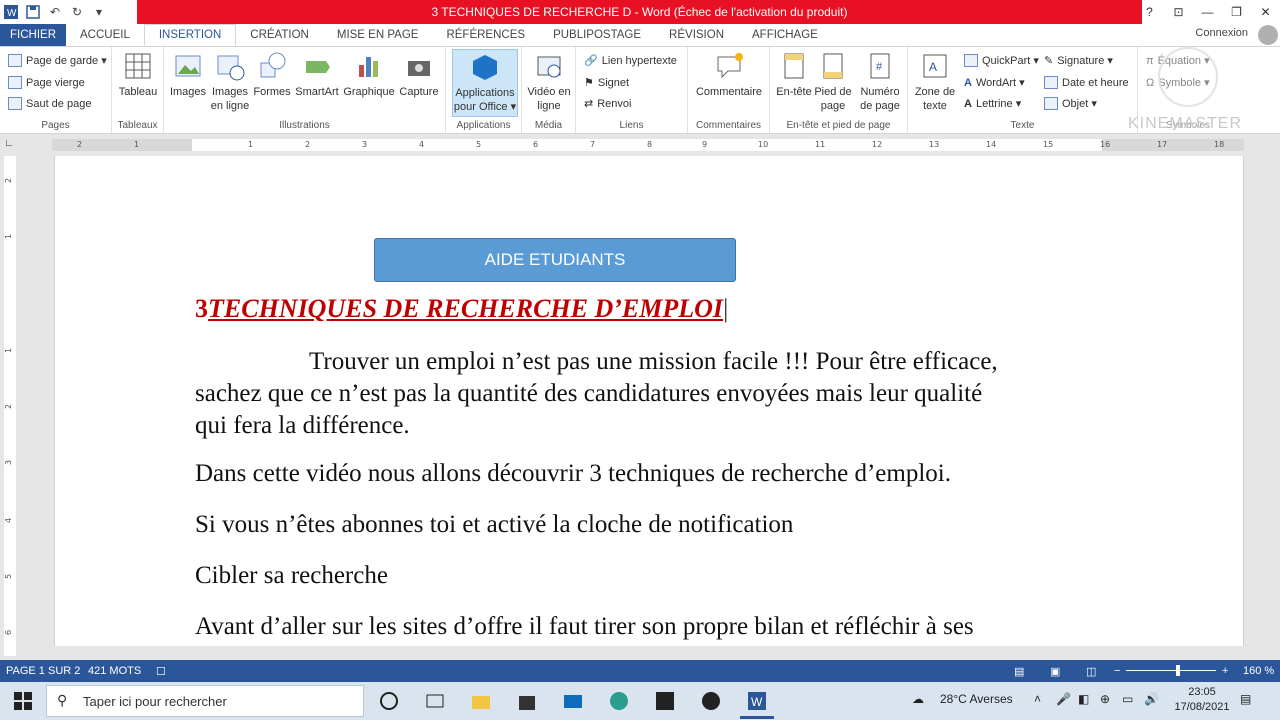  What do you see at coordinates (757, 701) in the screenshot?
I see `word-taskbar-icon: W` at bounding box center [757, 701].